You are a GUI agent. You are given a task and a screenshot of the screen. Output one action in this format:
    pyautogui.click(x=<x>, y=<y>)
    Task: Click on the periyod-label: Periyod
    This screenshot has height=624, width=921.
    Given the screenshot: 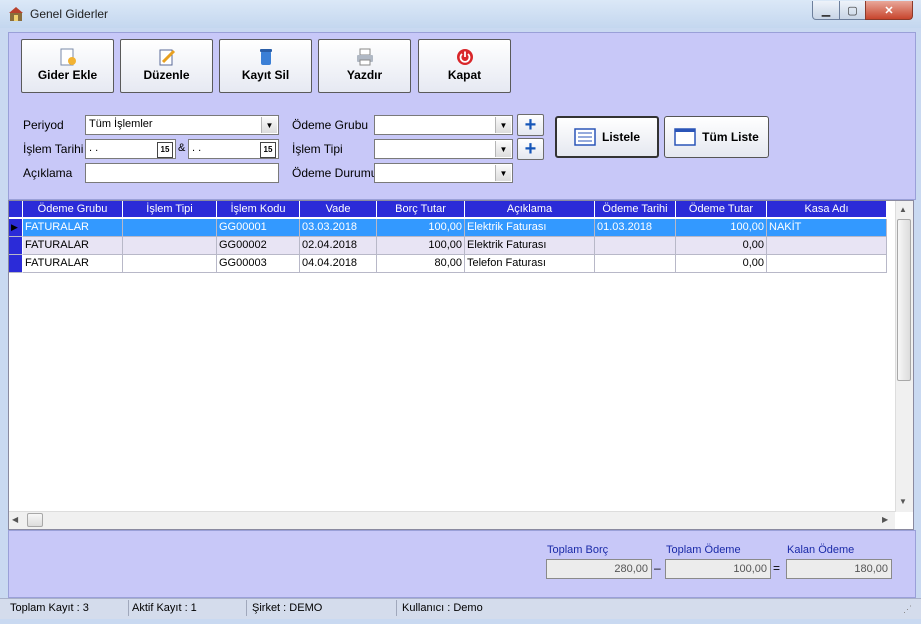 What is the action you would take?
    pyautogui.click(x=43, y=125)
    